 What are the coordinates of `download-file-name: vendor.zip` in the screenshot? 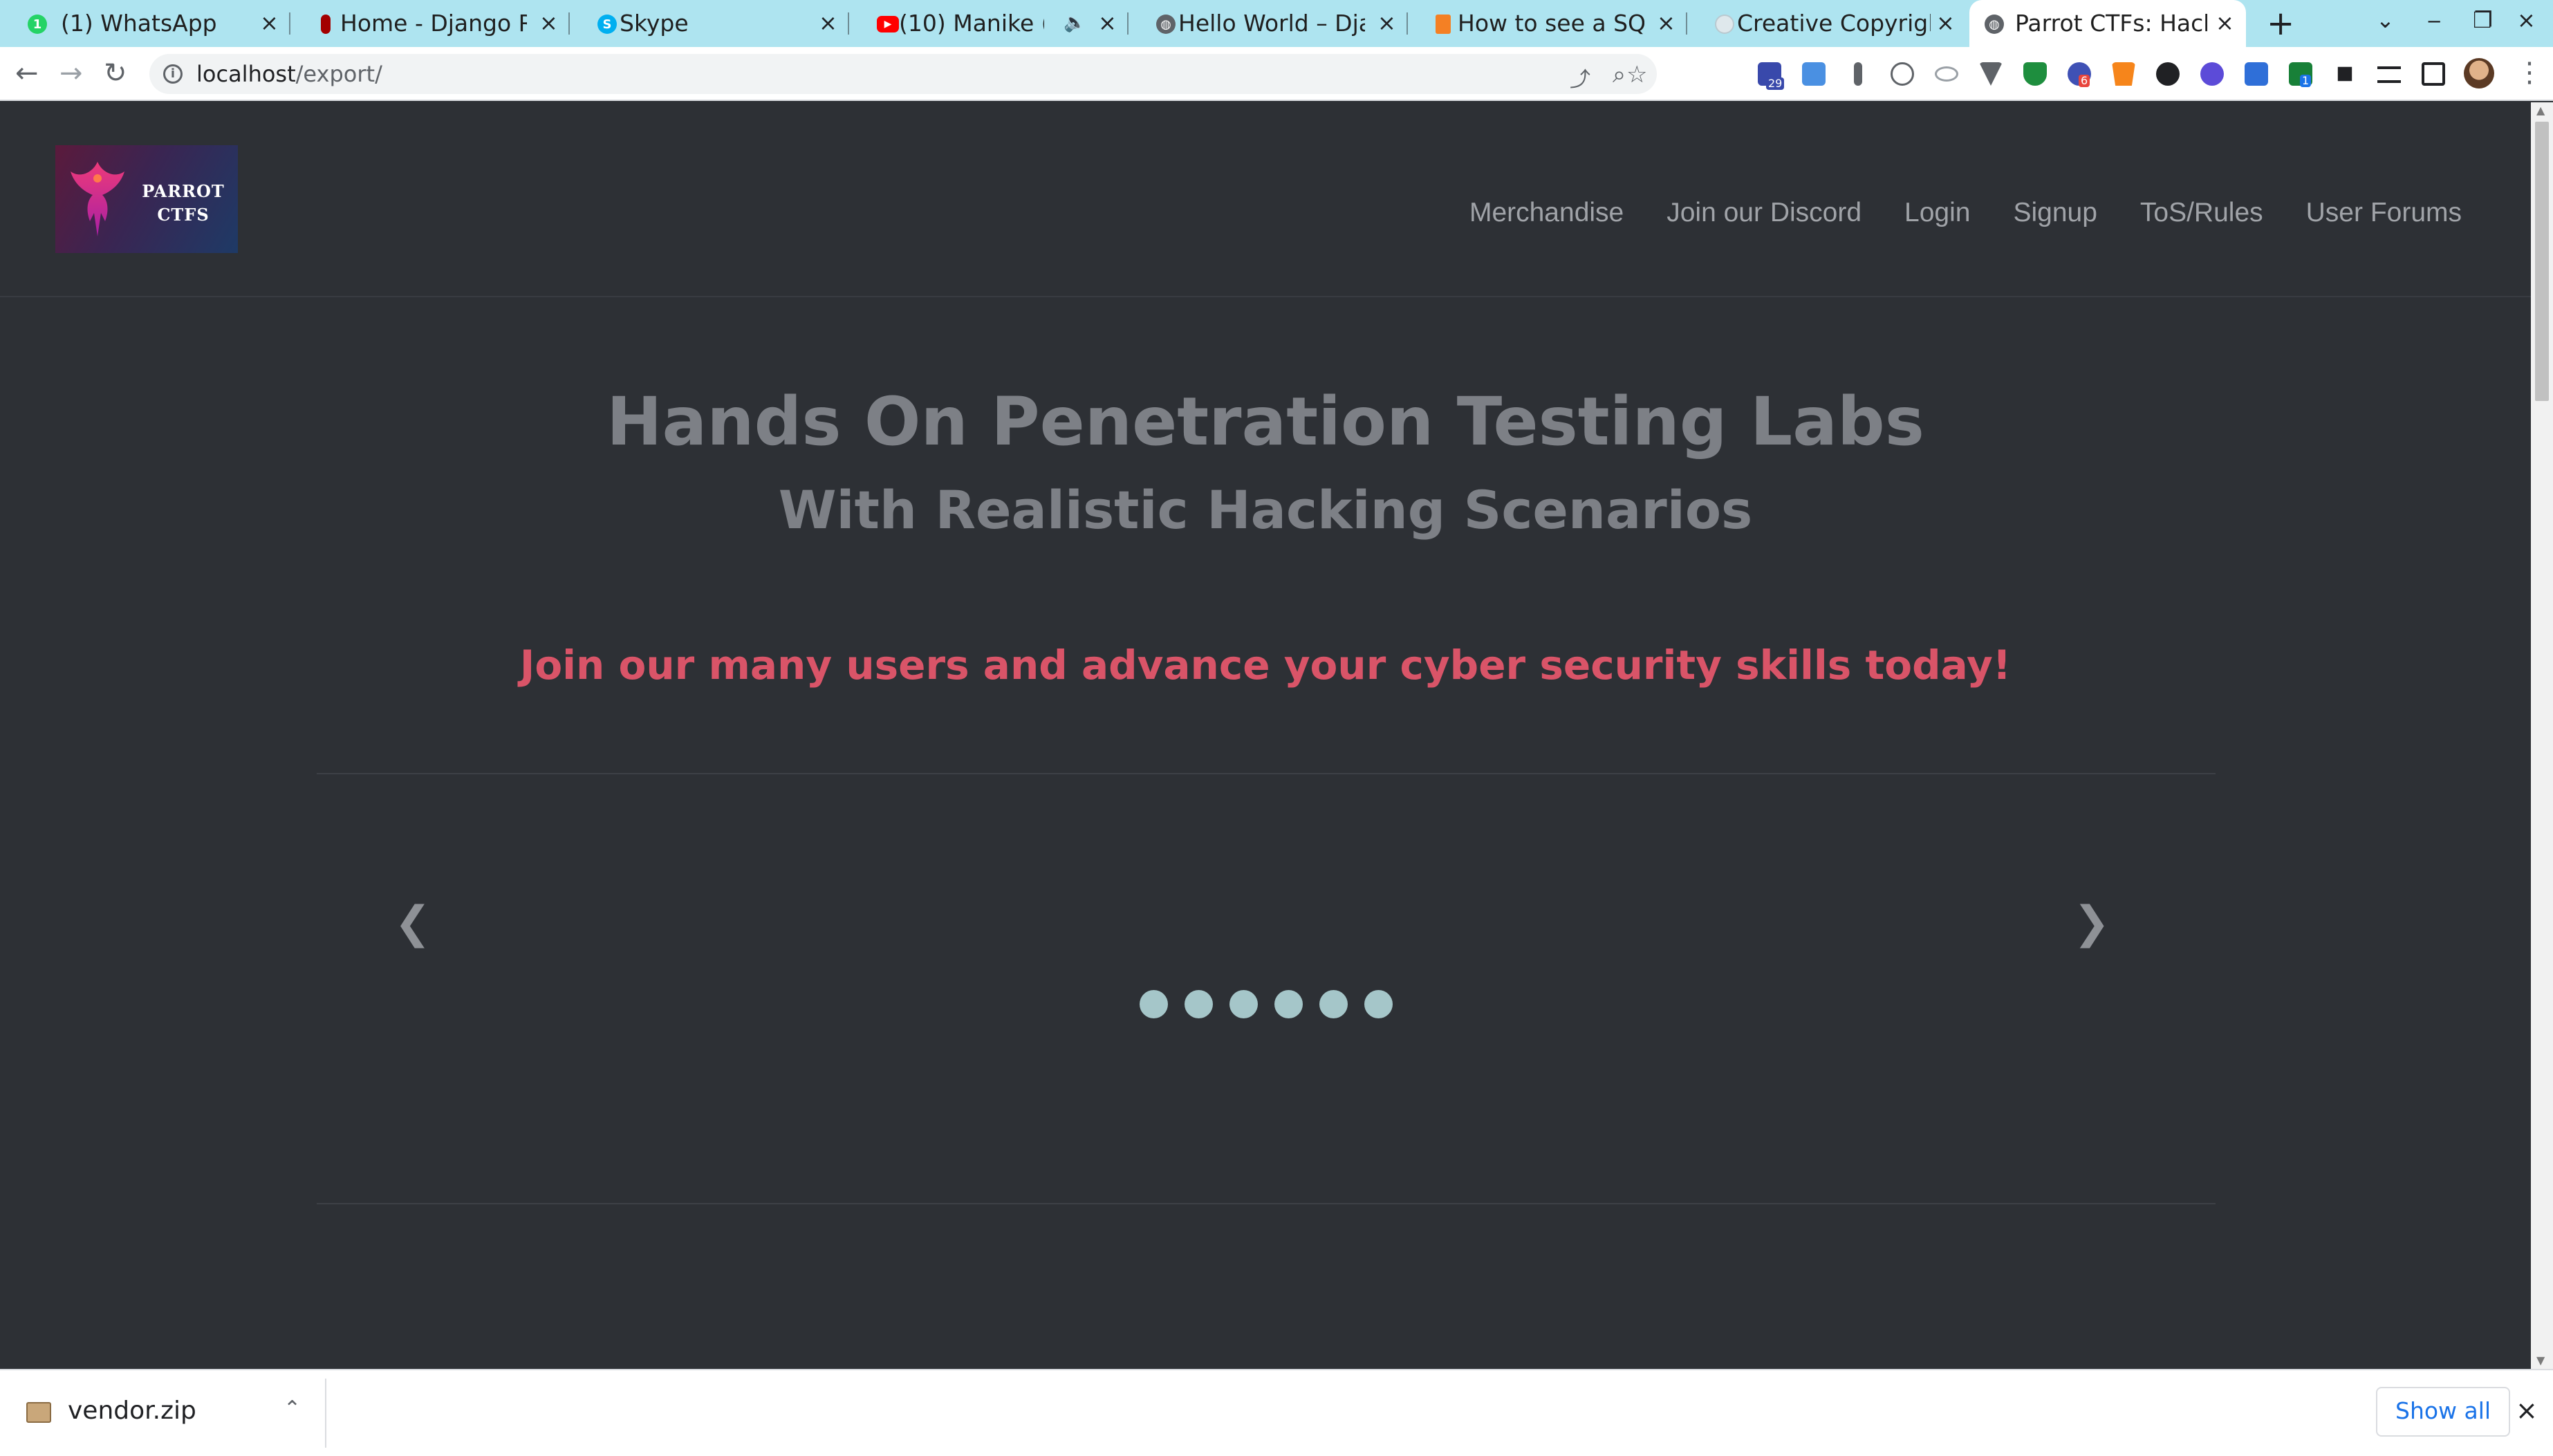 It's located at (132, 1411).